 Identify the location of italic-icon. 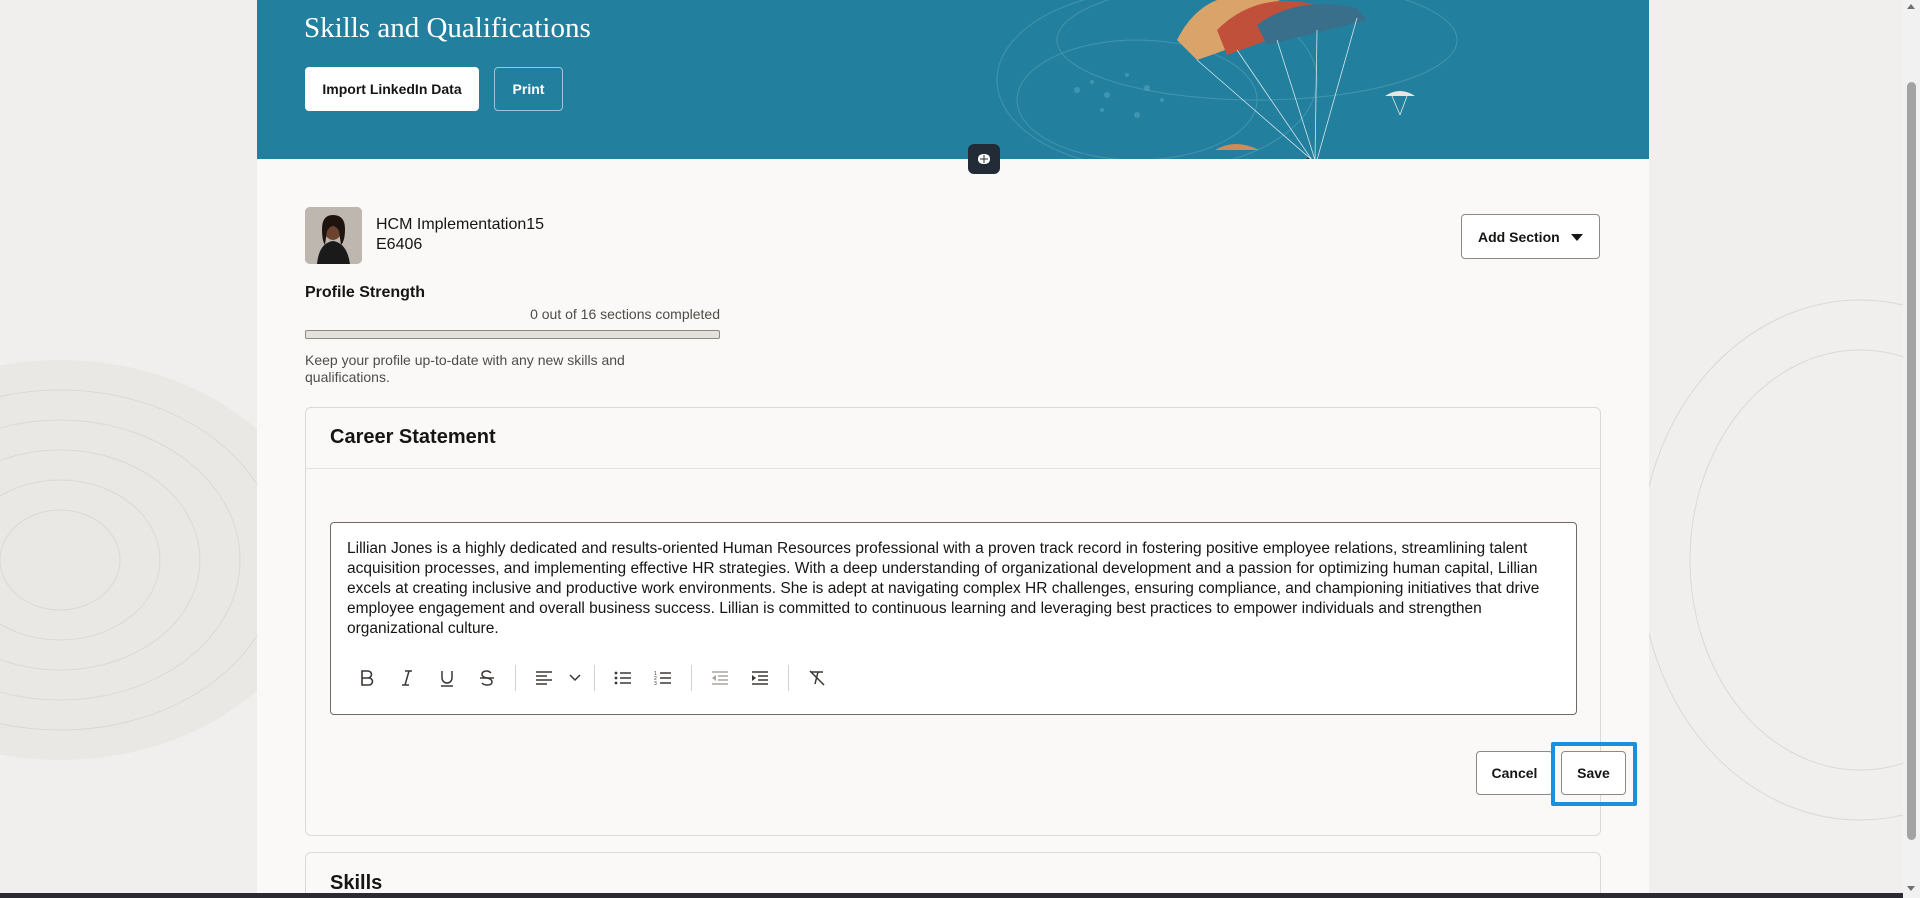
(407, 678).